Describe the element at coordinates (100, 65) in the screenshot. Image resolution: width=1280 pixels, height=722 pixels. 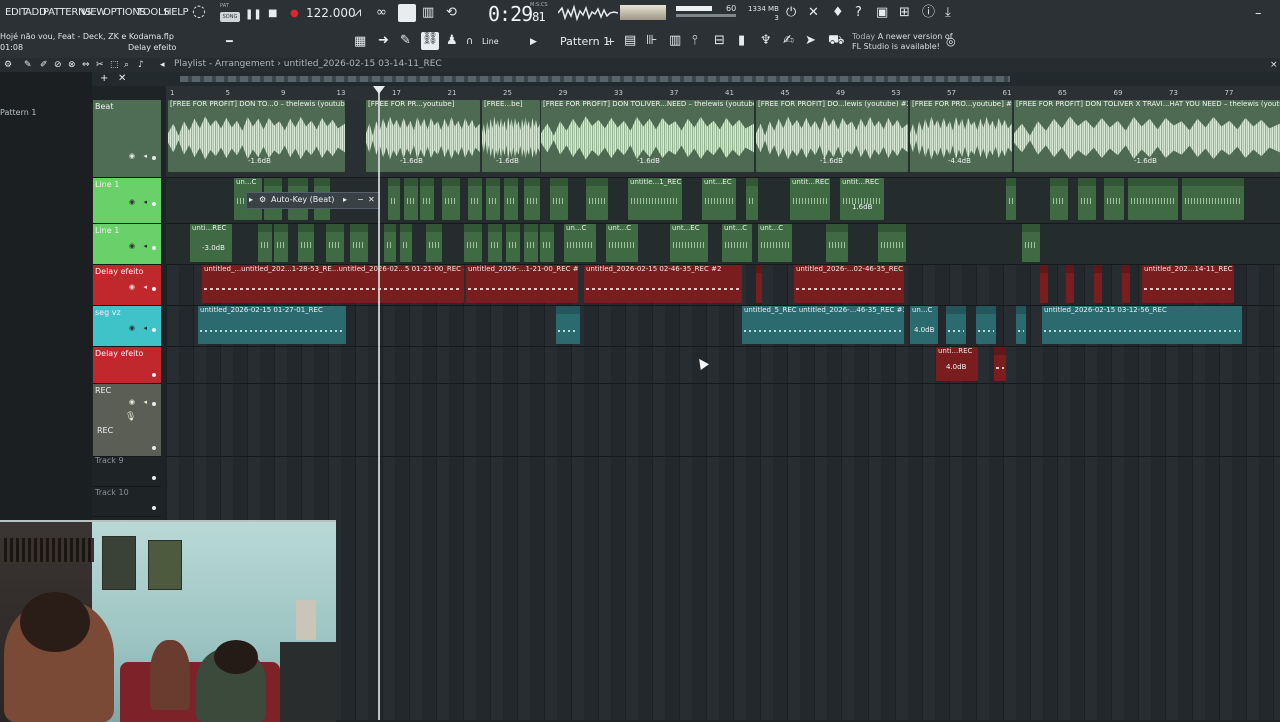
I see `slice-tool-icon: ✂` at that location.